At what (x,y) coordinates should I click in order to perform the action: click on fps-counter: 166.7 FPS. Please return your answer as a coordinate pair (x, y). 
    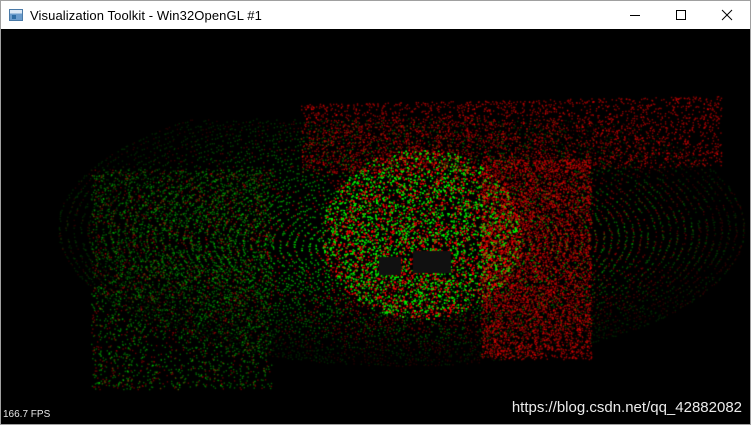
    Looking at the image, I should click on (27, 414).